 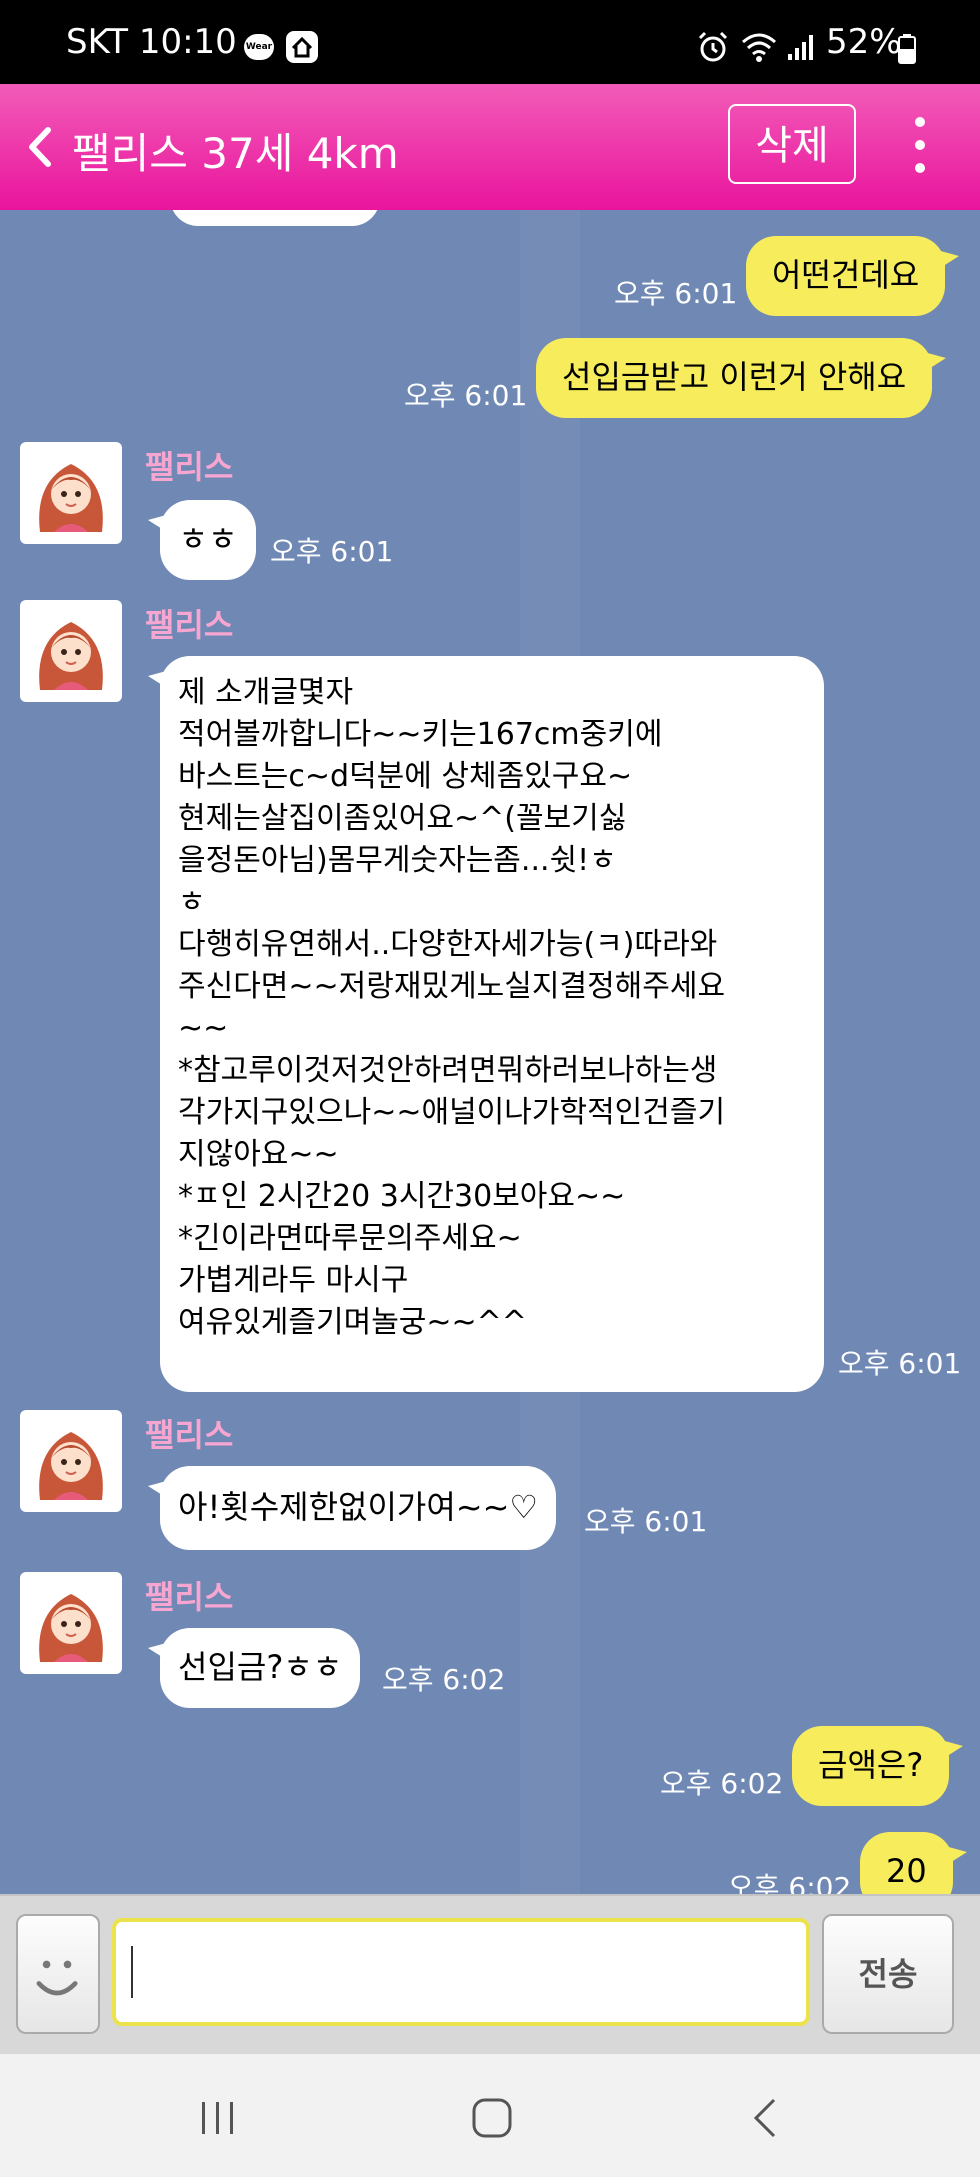 What do you see at coordinates (888, 1974) in the screenshot?
I see `send-button: 전송` at bounding box center [888, 1974].